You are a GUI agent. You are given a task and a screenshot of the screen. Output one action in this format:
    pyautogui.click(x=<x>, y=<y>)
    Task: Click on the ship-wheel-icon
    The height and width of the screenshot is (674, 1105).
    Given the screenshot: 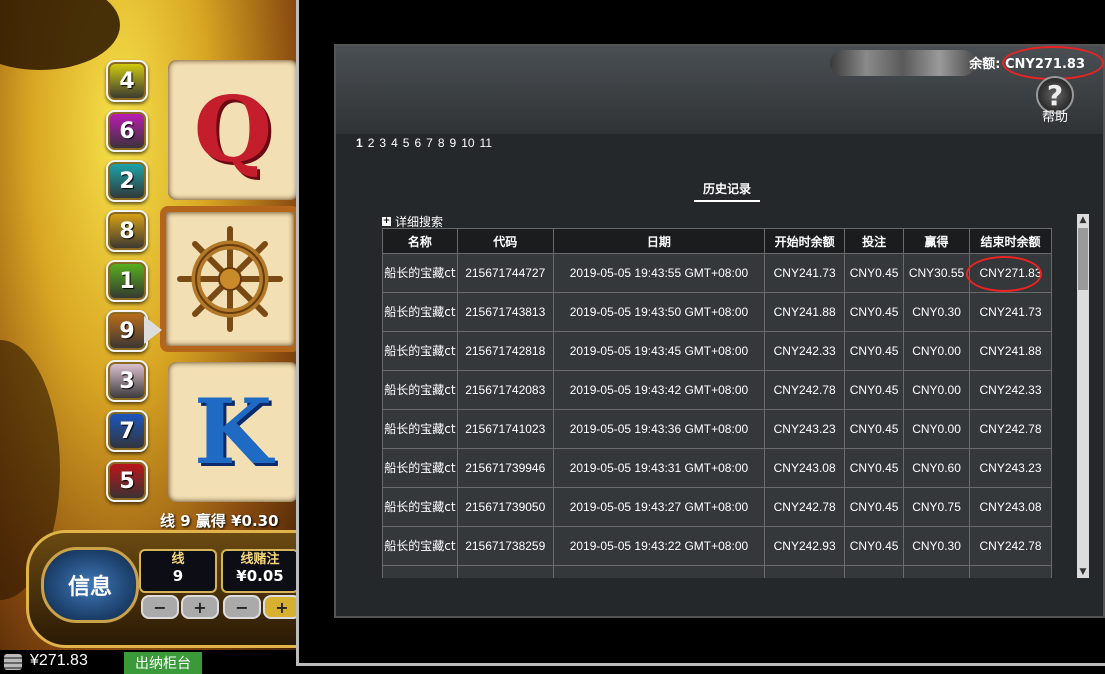 What is the action you would take?
    pyautogui.click(x=230, y=279)
    